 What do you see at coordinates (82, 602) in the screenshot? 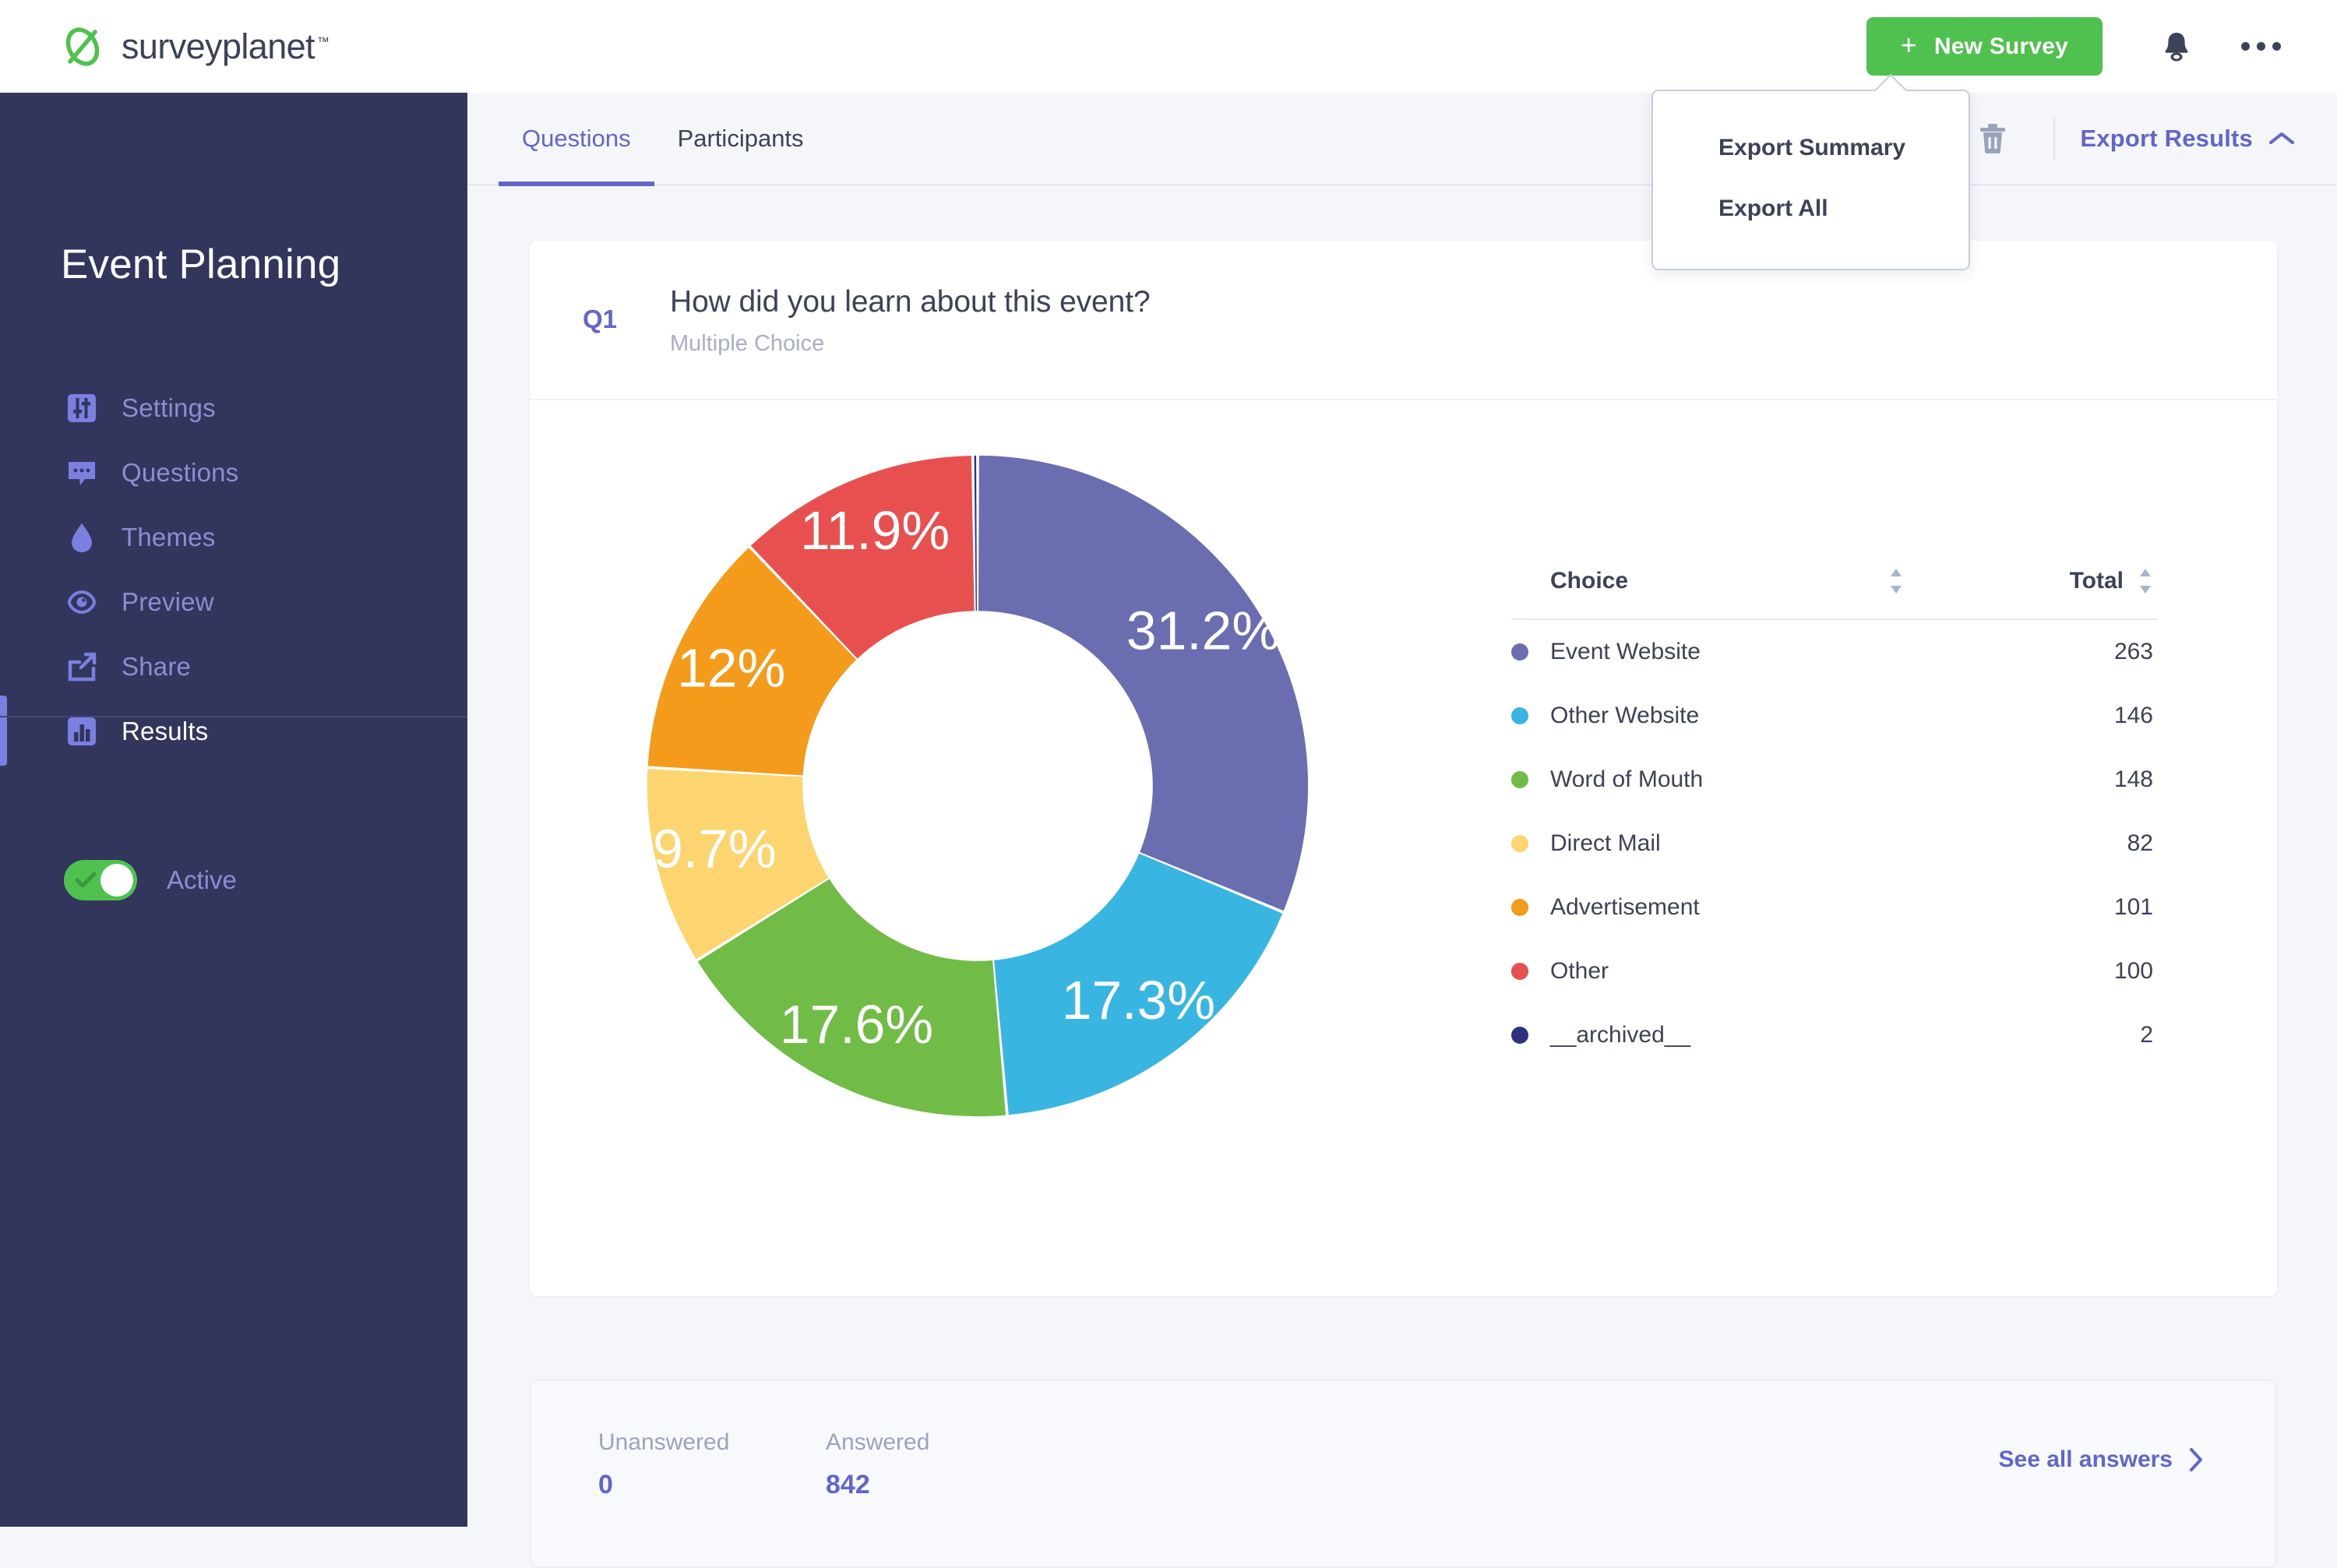
I see `eye-icon` at bounding box center [82, 602].